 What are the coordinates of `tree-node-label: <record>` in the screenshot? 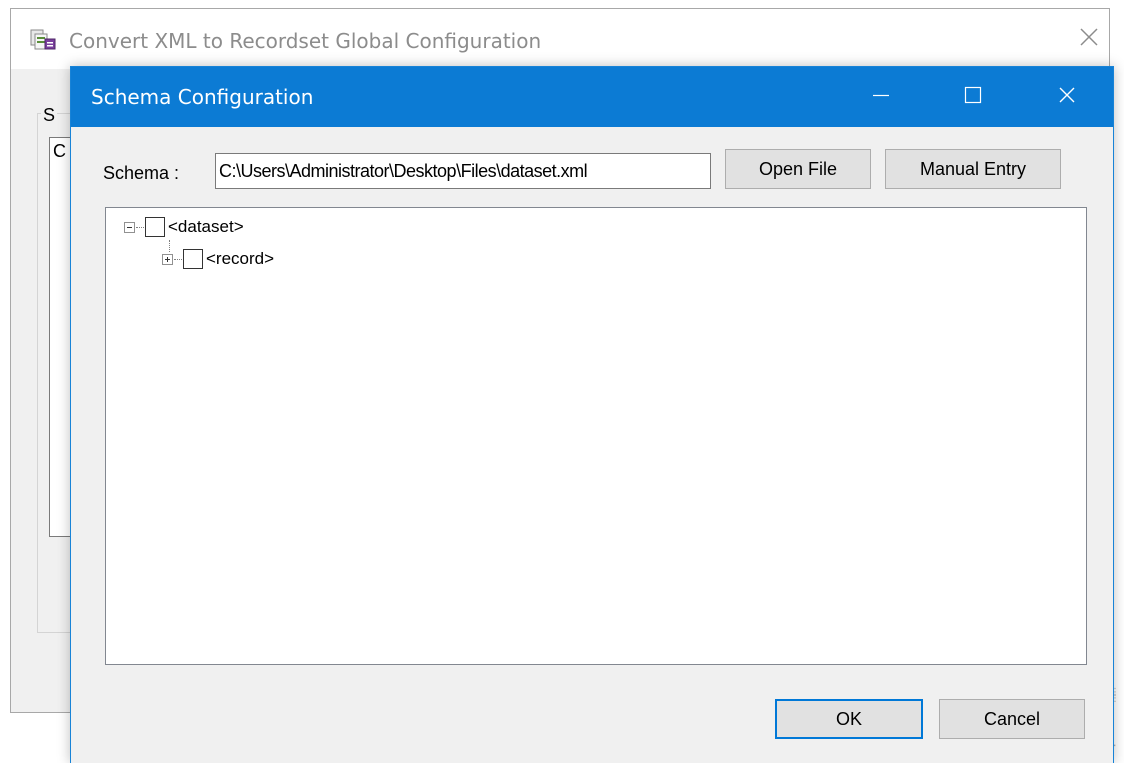 It's located at (240, 258).